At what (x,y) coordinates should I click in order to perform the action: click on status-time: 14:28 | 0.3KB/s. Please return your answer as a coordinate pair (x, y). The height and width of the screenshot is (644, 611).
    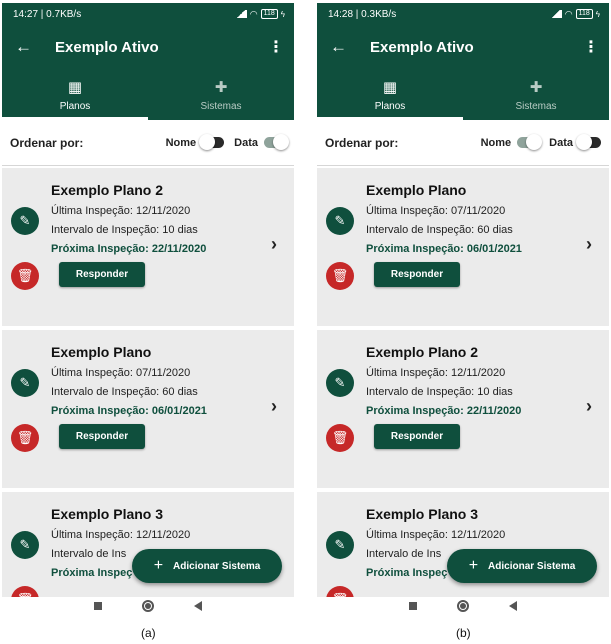
    Looking at the image, I should click on (362, 14).